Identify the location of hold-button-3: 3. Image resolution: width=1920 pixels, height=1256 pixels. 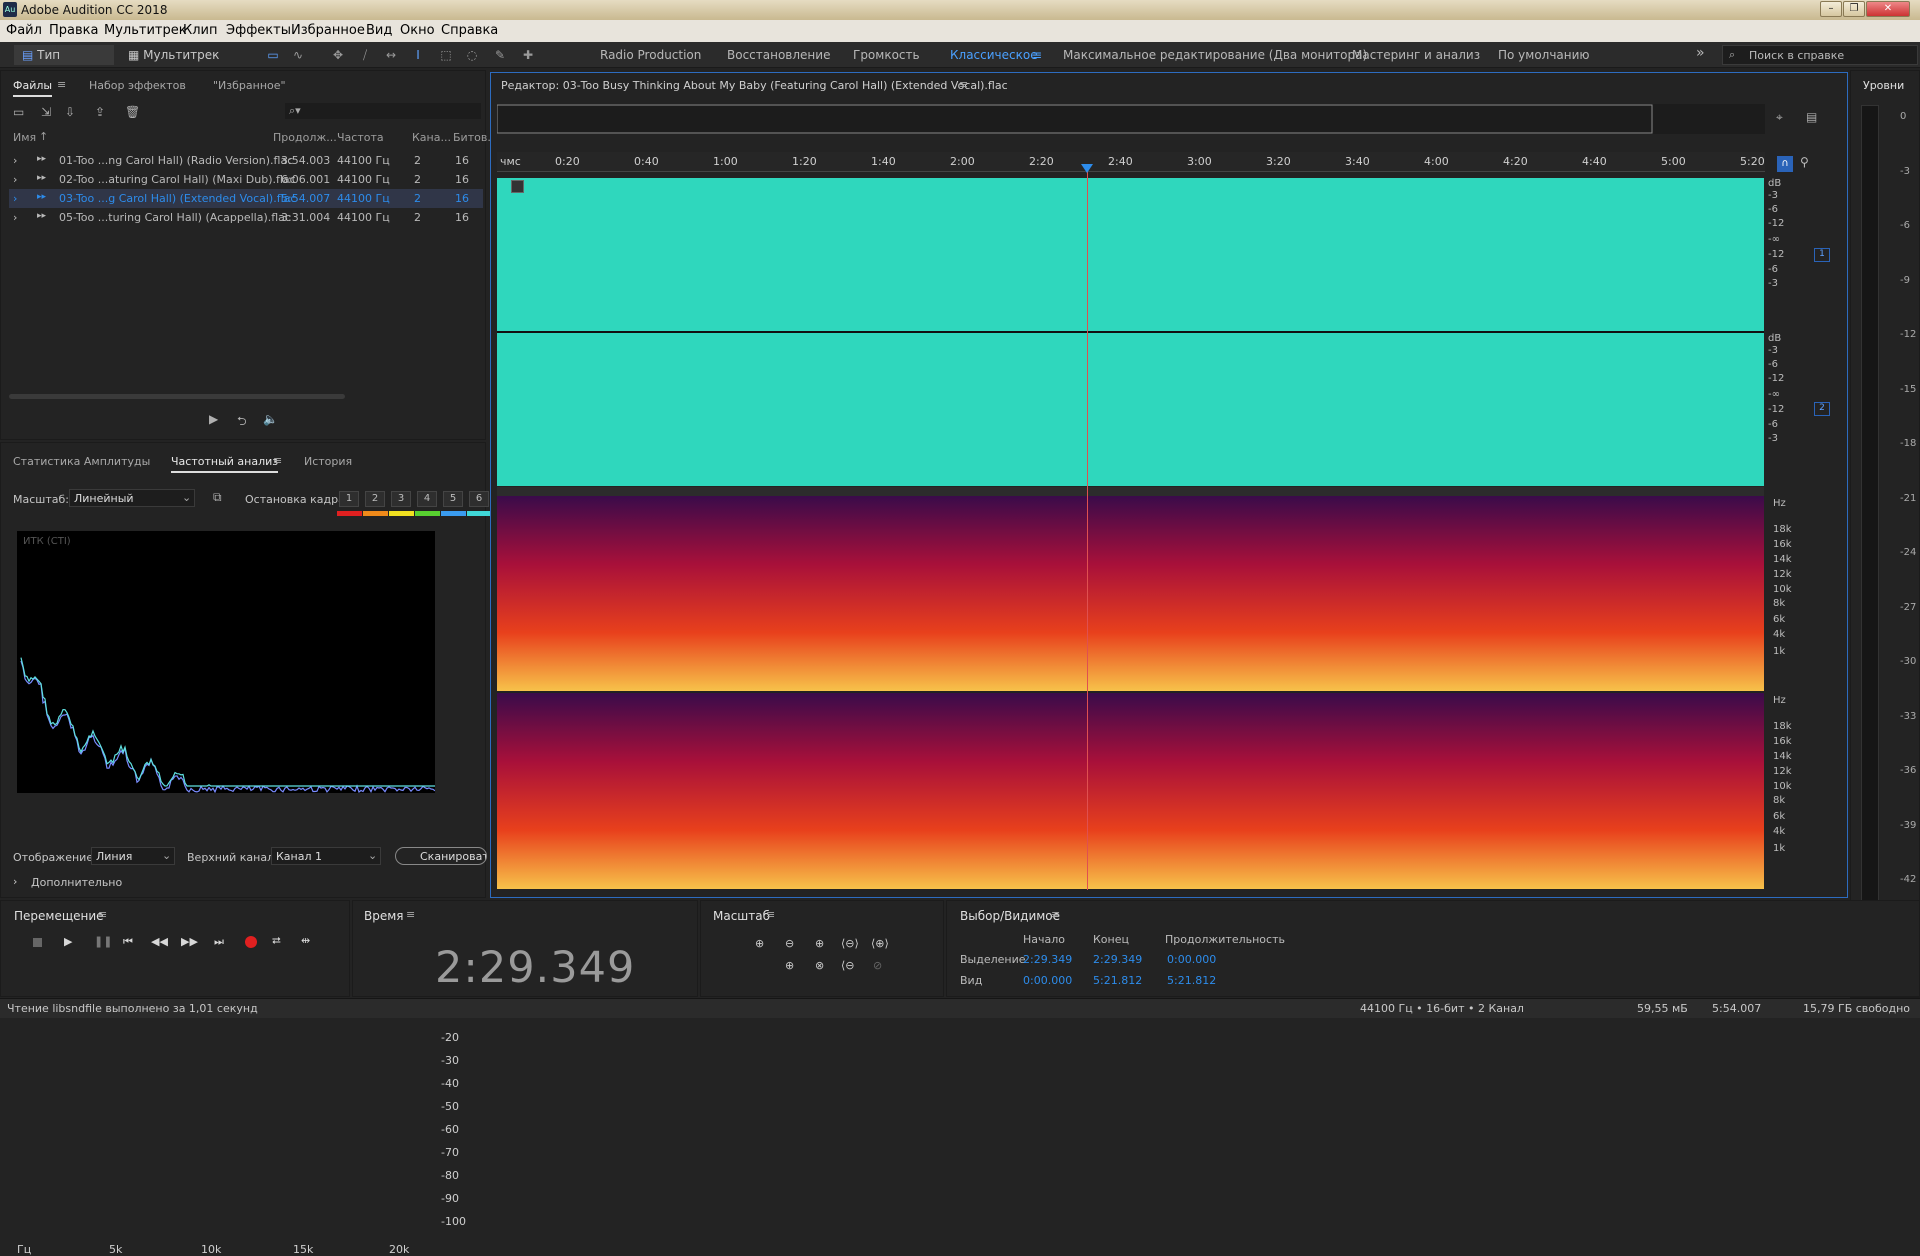
(401, 499).